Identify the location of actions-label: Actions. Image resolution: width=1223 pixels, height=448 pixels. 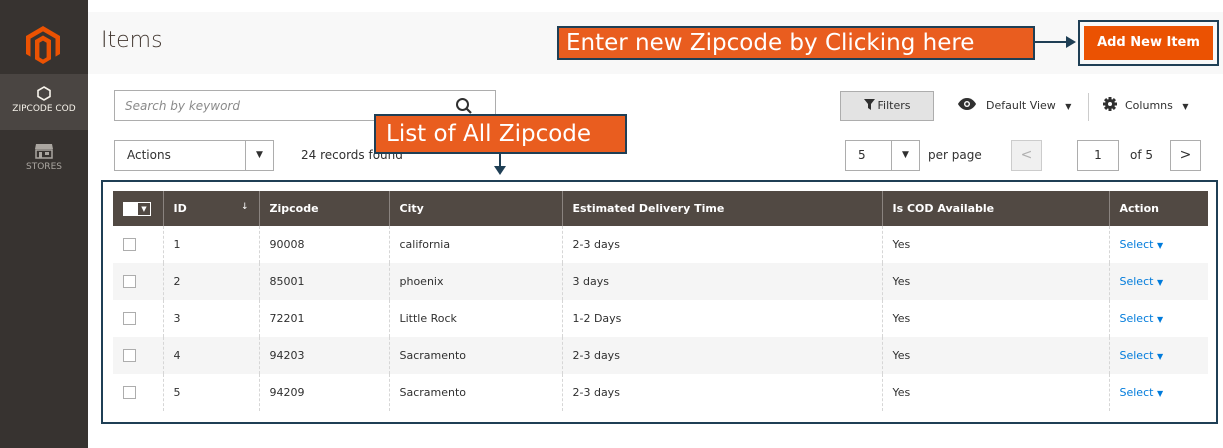
(149, 155).